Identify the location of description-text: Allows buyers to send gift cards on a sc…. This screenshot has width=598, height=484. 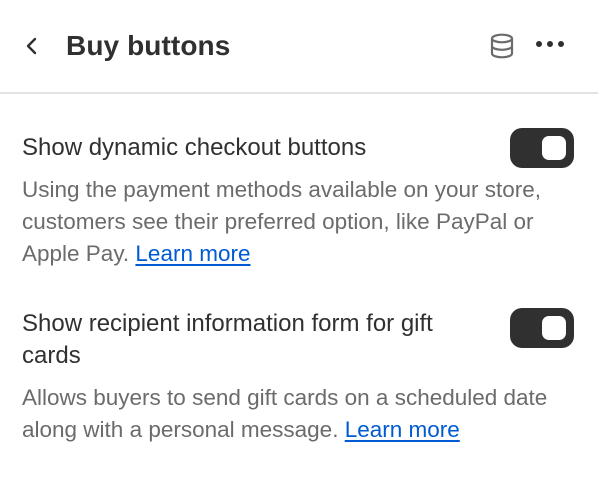
(285, 413).